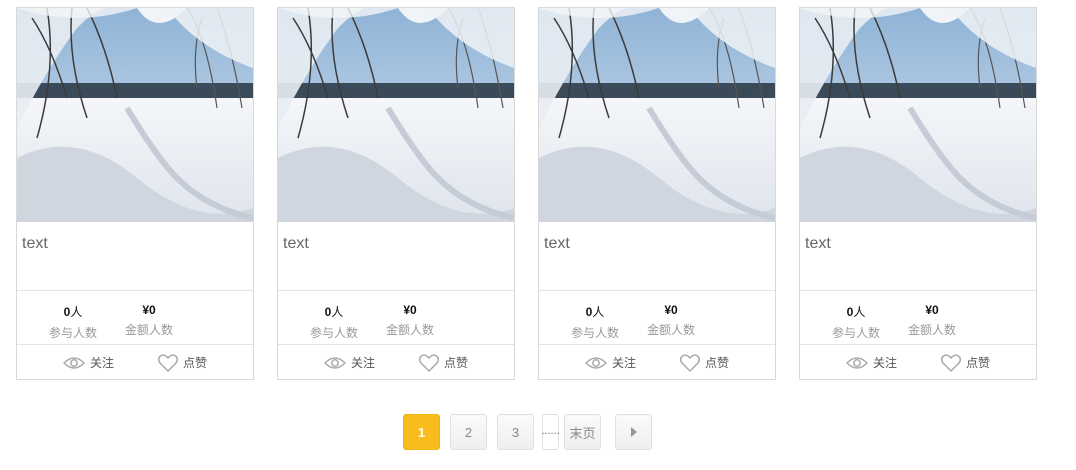 This screenshot has height=470, width=1076. Describe the element at coordinates (421, 432) in the screenshot. I see `page-1-button: 1` at that location.